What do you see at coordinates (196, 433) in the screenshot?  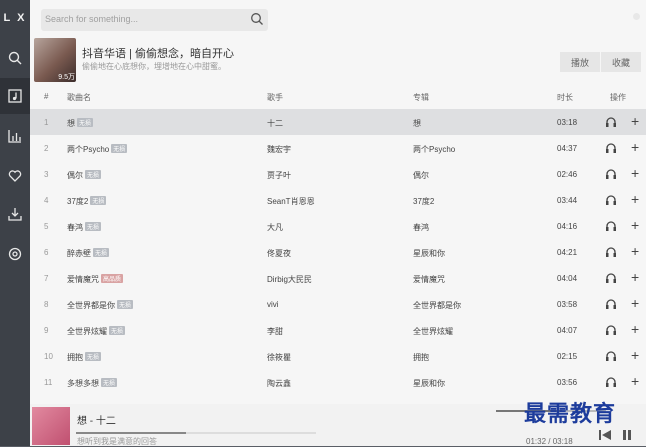 I see `progress-bar` at bounding box center [196, 433].